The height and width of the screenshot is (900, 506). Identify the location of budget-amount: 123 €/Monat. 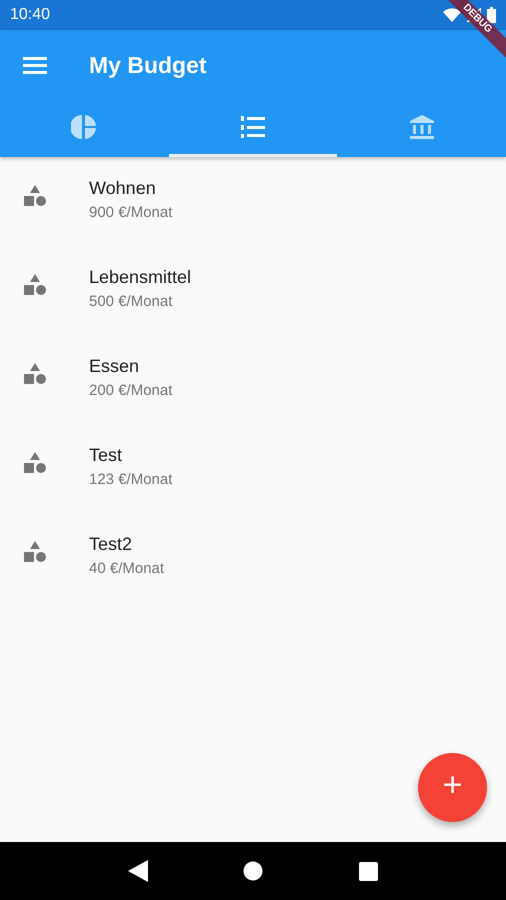
(130, 479).